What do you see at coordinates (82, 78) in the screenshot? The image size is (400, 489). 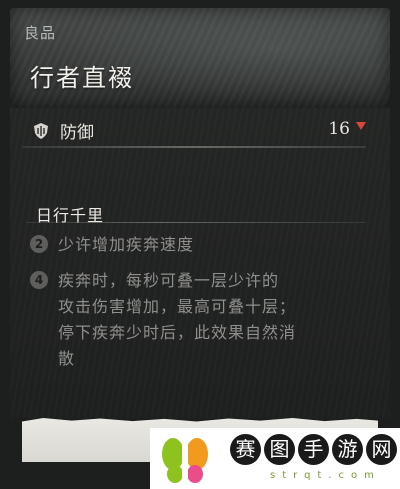 I see `item-name-title: 行者直裰` at bounding box center [82, 78].